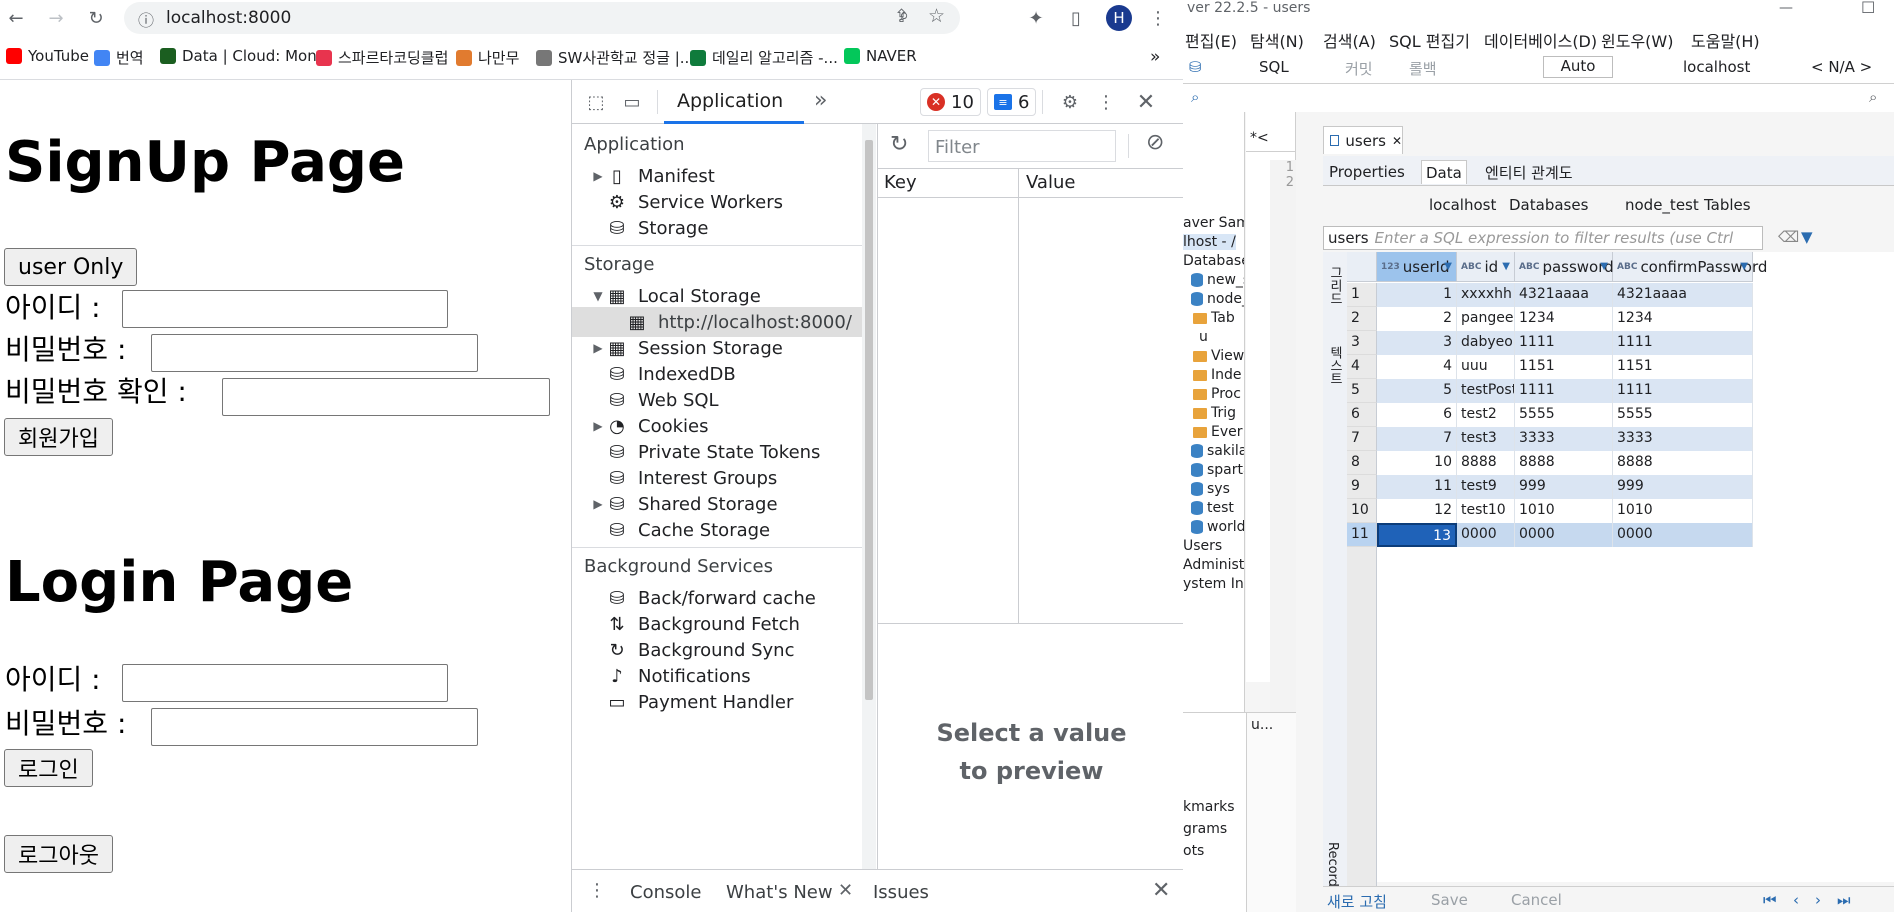 The height and width of the screenshot is (912, 1894). Describe the element at coordinates (1211, 40) in the screenshot. I see `menu-edit: 편집(E)` at that location.